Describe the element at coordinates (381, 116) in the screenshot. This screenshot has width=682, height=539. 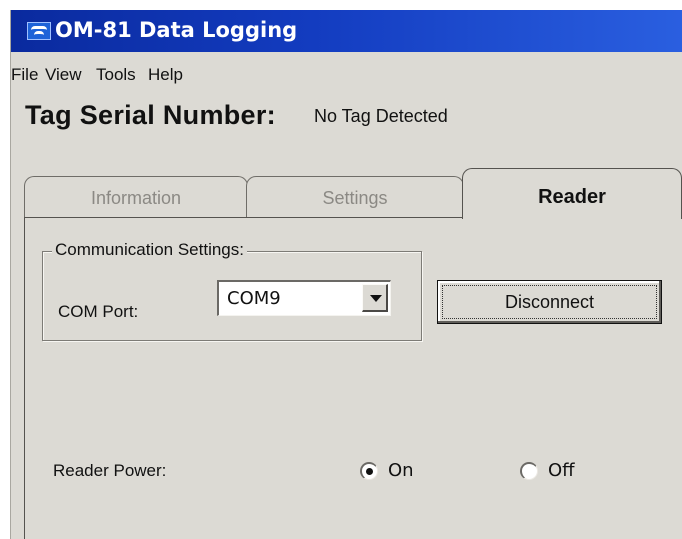
I see `tag-serial-number-value: No Tag Detected` at that location.